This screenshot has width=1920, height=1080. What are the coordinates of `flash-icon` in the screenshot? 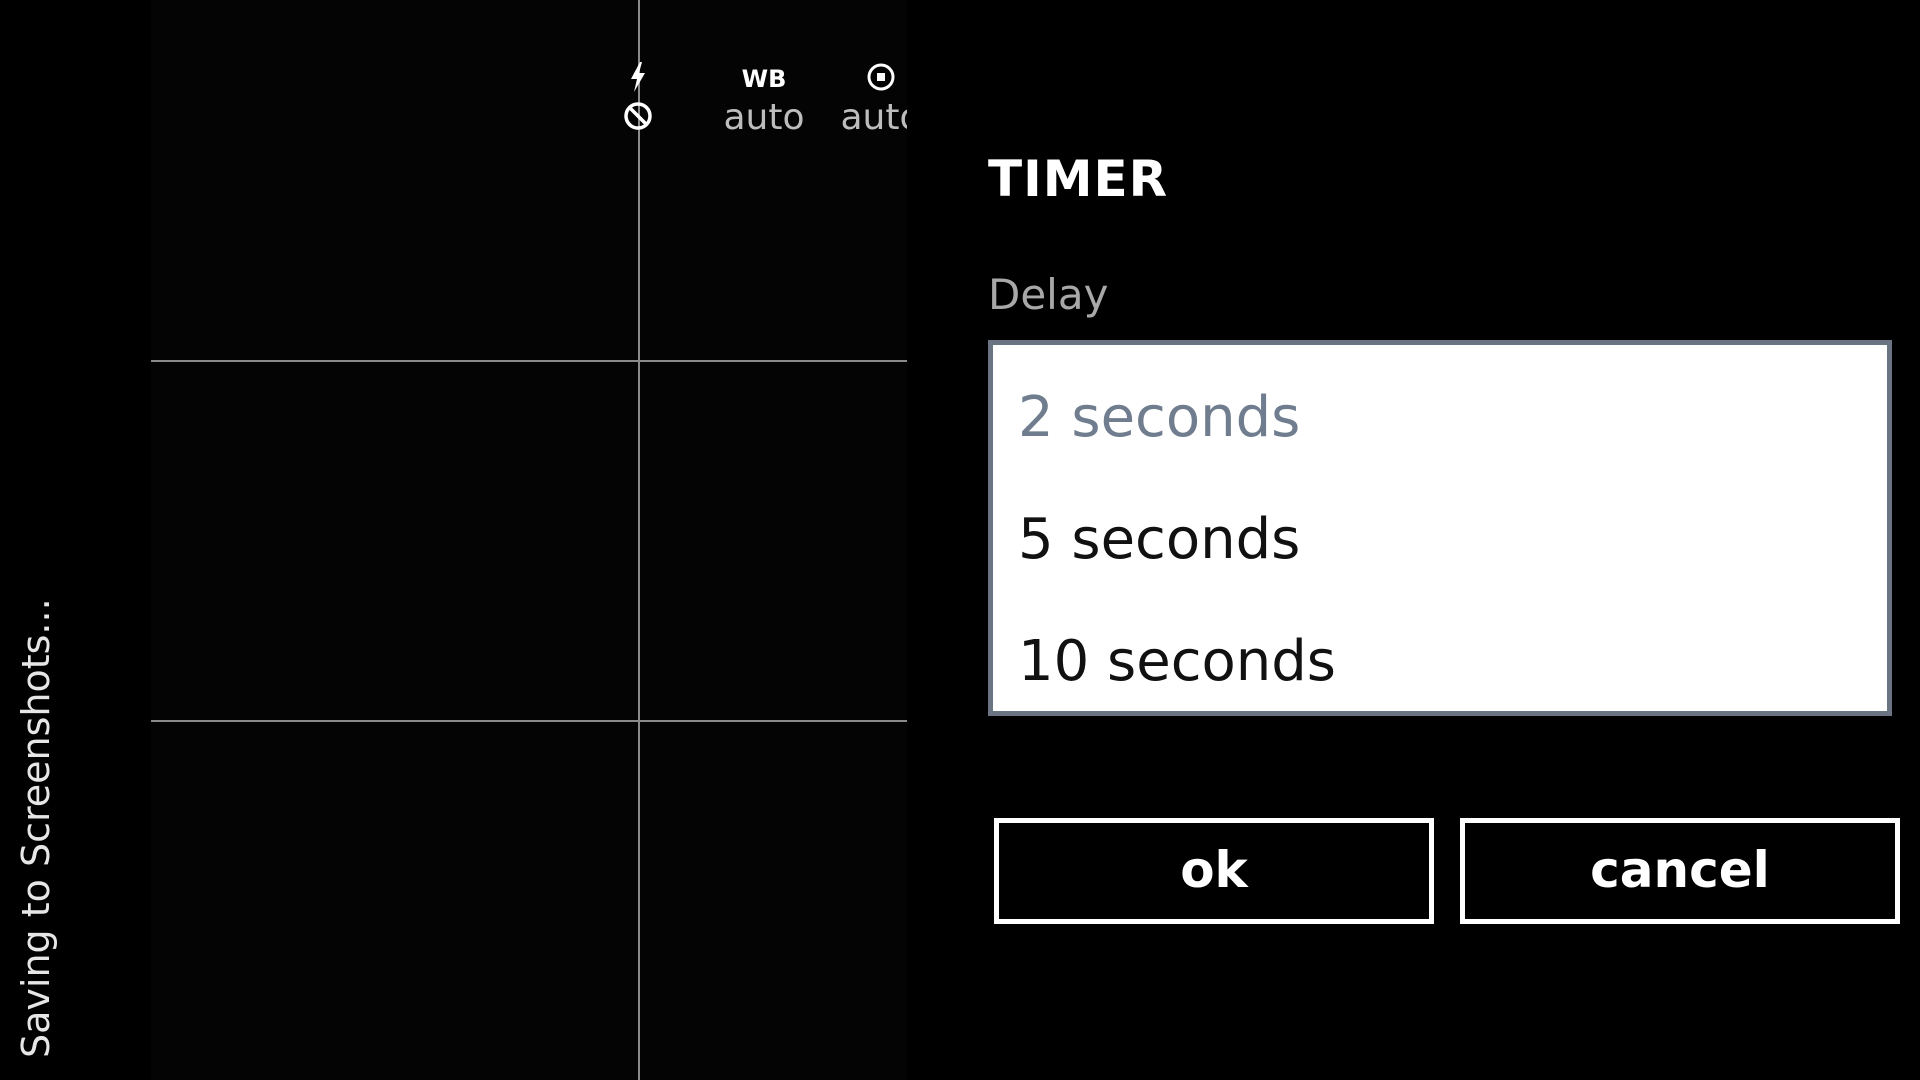 It's located at (638, 79).